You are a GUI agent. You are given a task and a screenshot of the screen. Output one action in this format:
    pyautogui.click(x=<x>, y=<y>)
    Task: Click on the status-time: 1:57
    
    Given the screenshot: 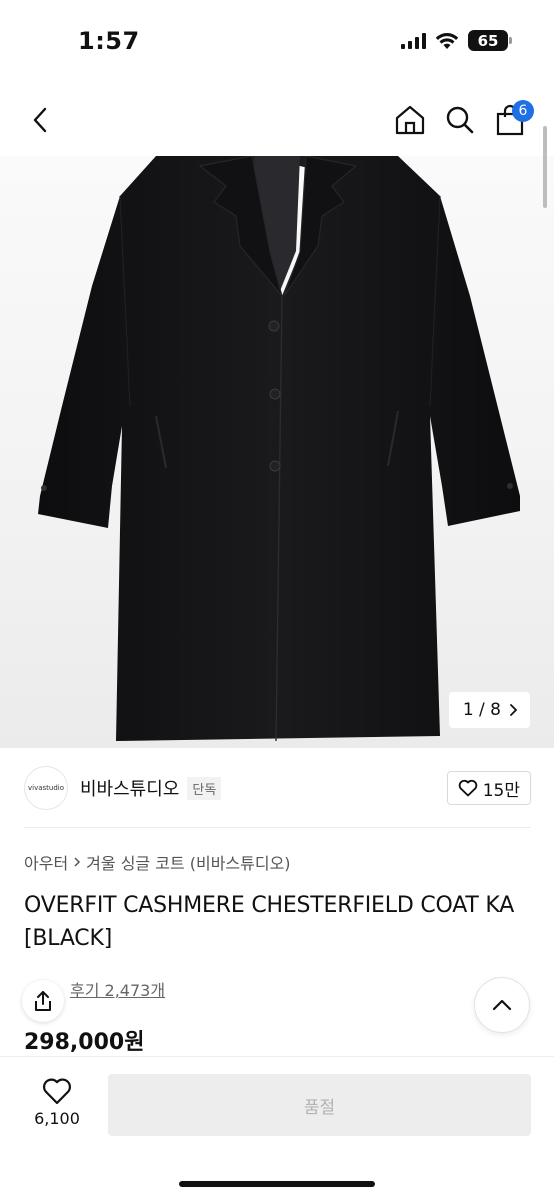 What is the action you would take?
    pyautogui.click(x=109, y=41)
    